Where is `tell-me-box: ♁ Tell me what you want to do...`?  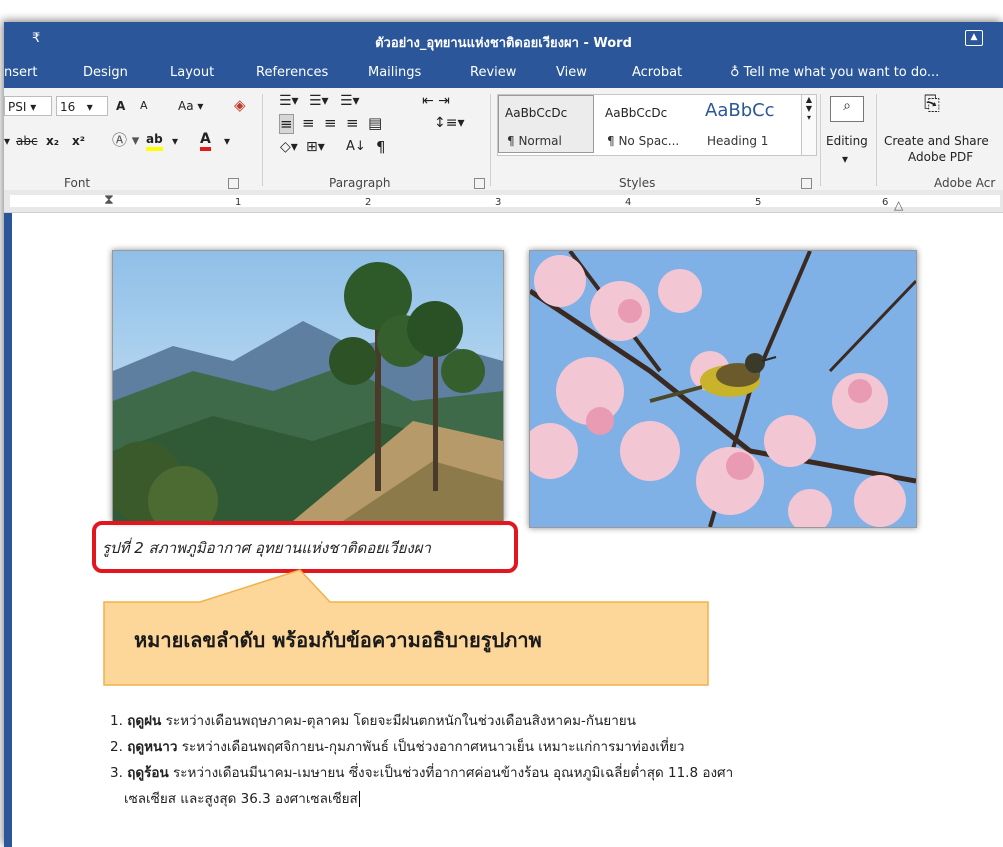
tell-me-box: ♁ Tell me what you want to do... is located at coordinates (834, 72).